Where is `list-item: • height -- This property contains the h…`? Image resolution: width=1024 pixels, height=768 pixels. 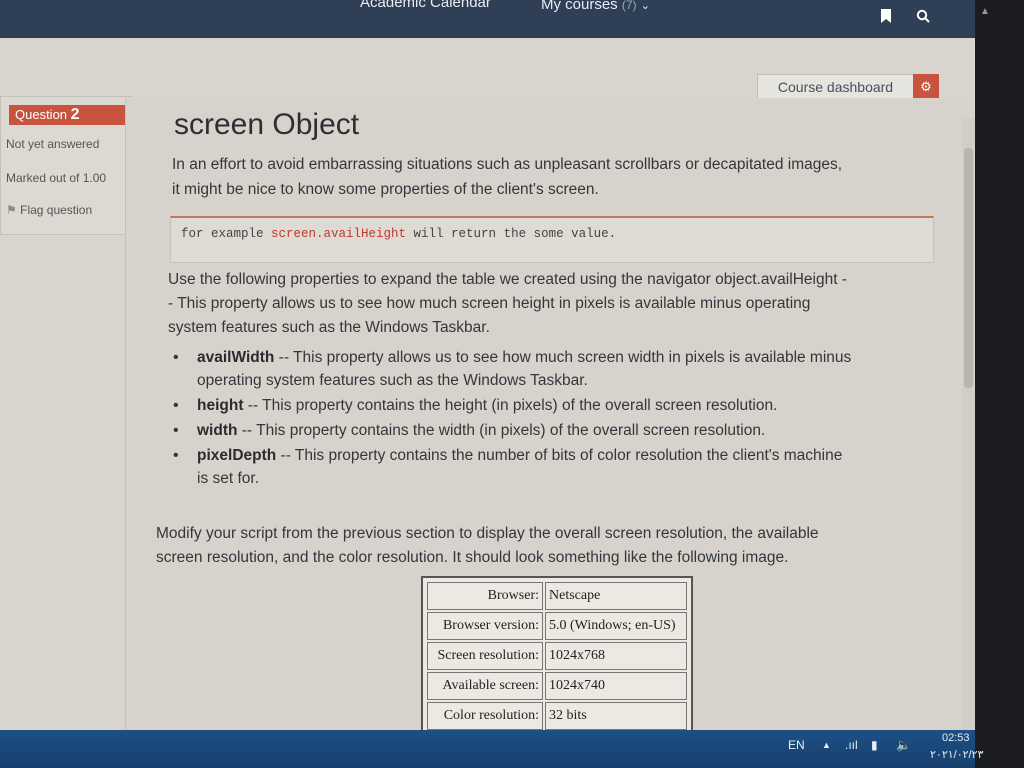 list-item: • height -- This property contains the h… is located at coordinates (561, 405).